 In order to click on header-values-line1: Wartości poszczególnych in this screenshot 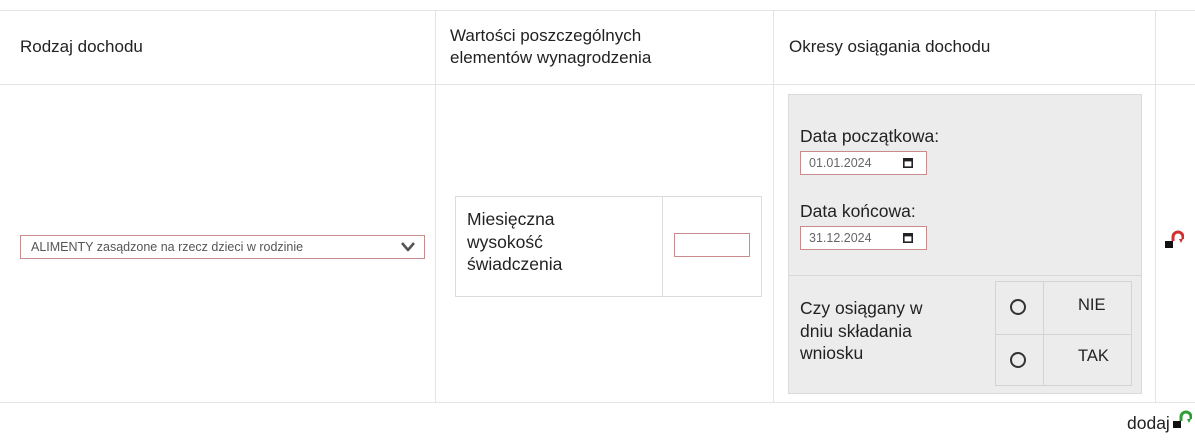, I will do `click(546, 35)`.